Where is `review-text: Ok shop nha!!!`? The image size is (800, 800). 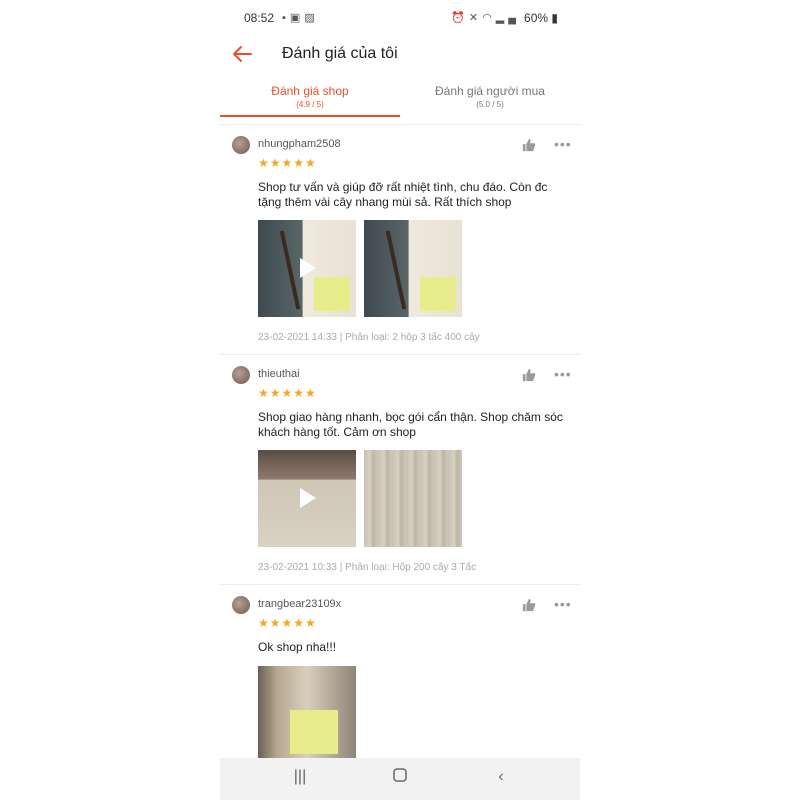
review-text: Ok shop nha!!! is located at coordinates (297, 647).